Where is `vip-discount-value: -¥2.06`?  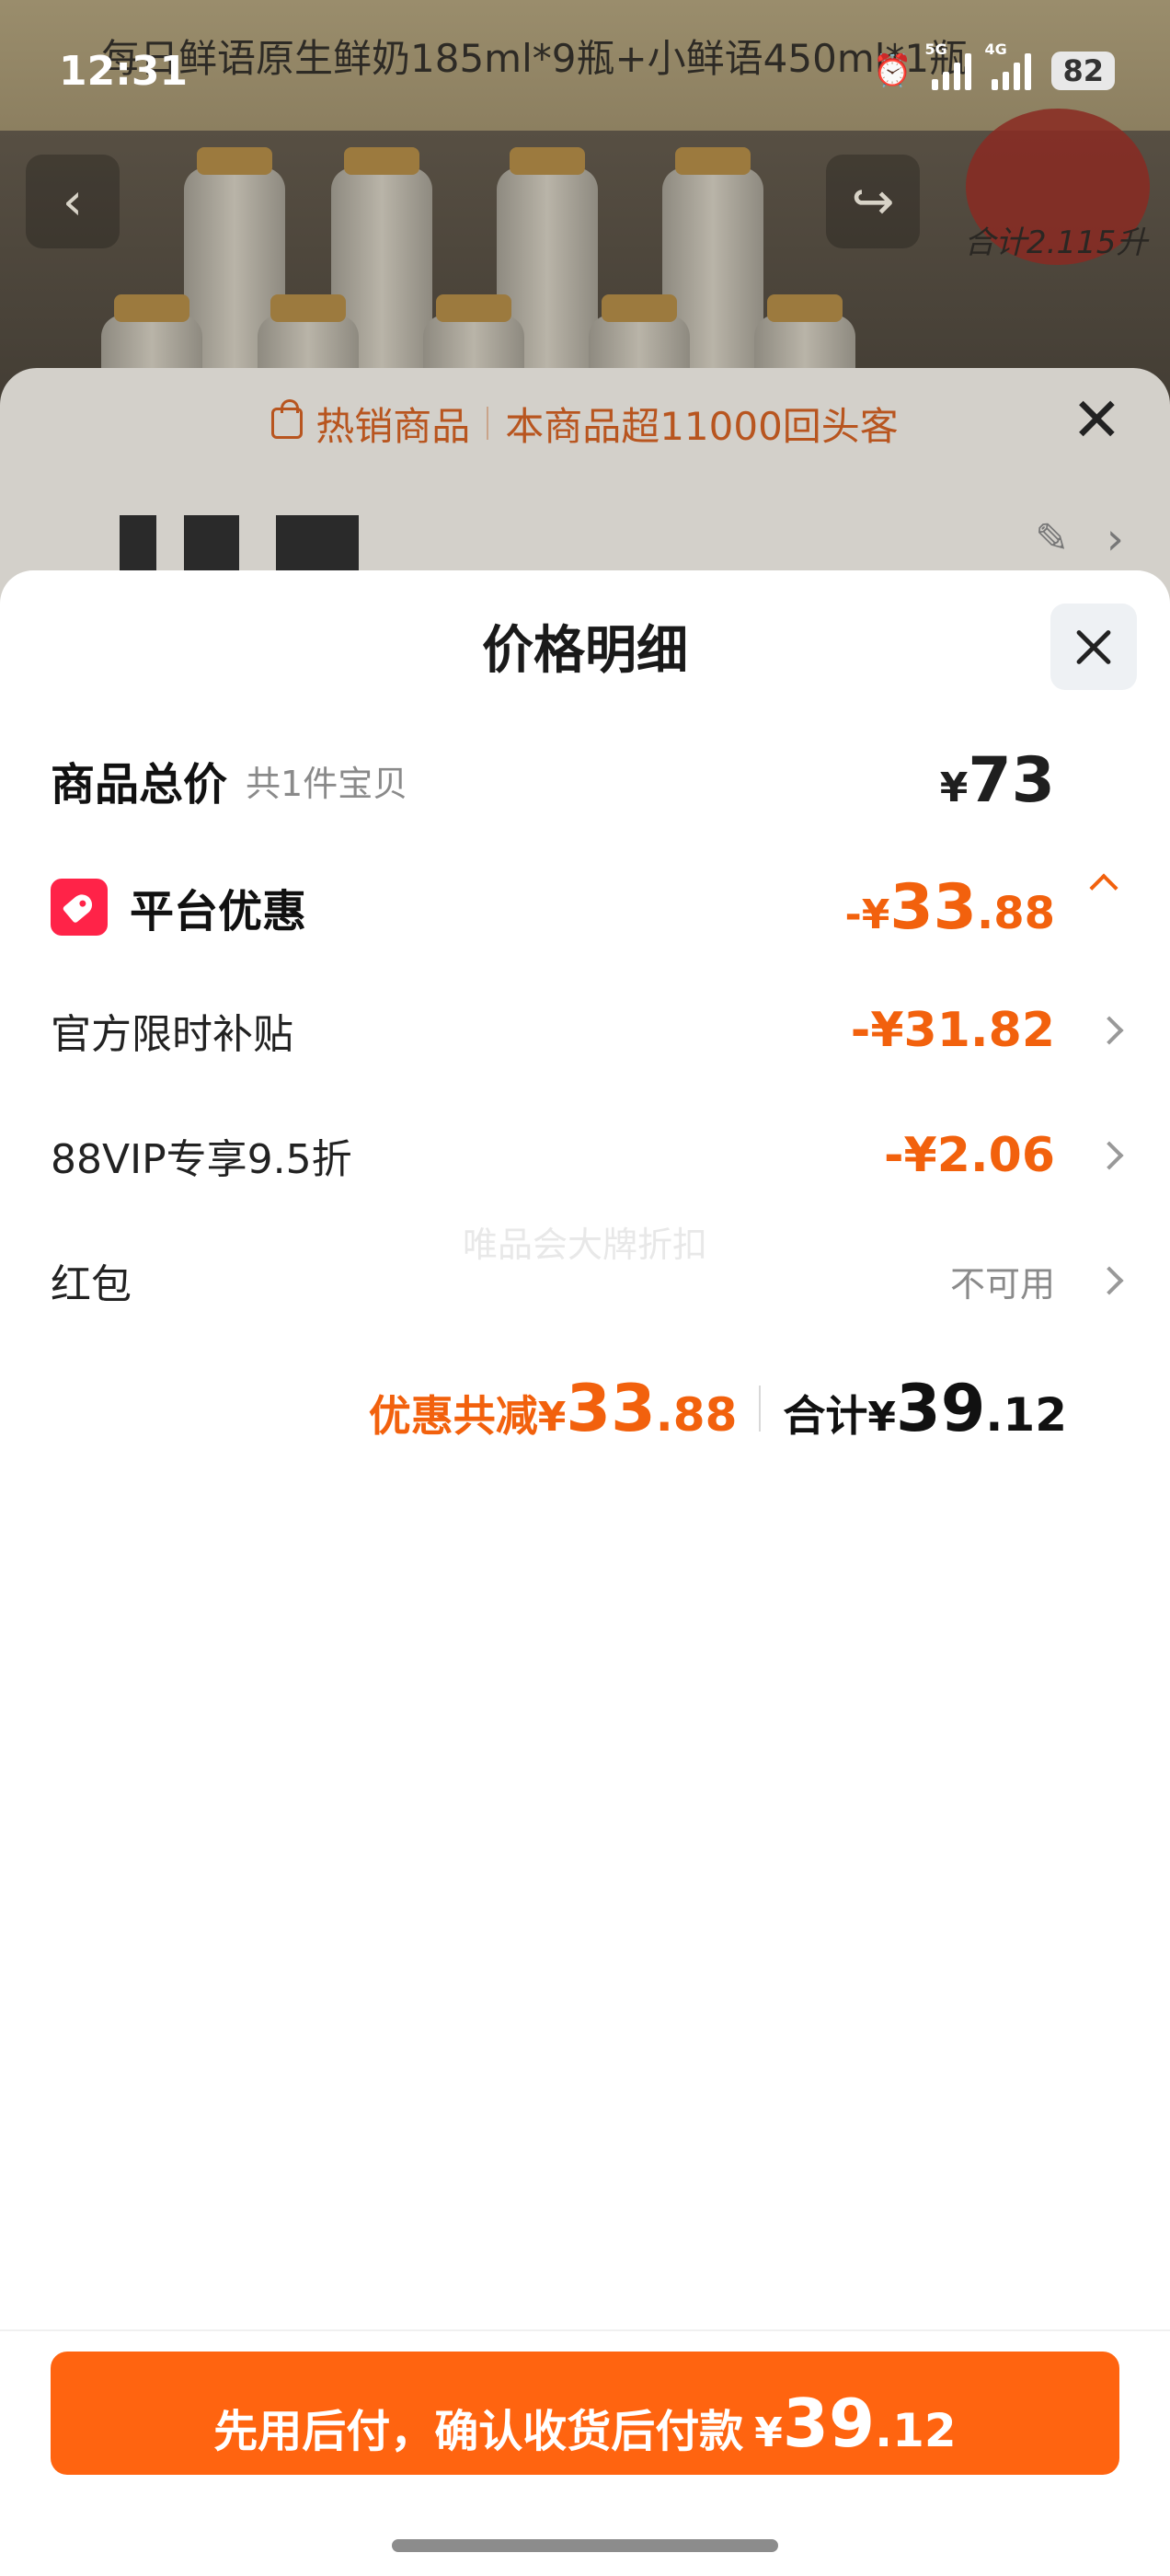
vip-discount-value: -¥2.06 is located at coordinates (969, 1155).